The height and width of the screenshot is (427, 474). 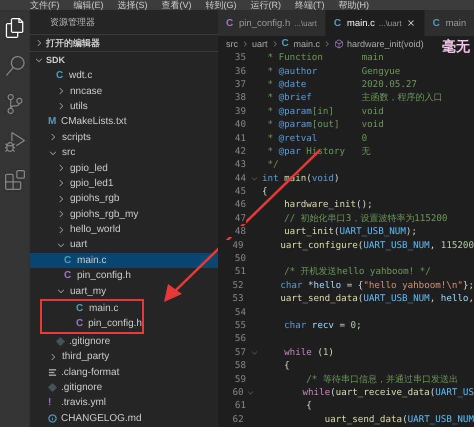 I want to click on file-type-icon: M, so click(x=52, y=122).